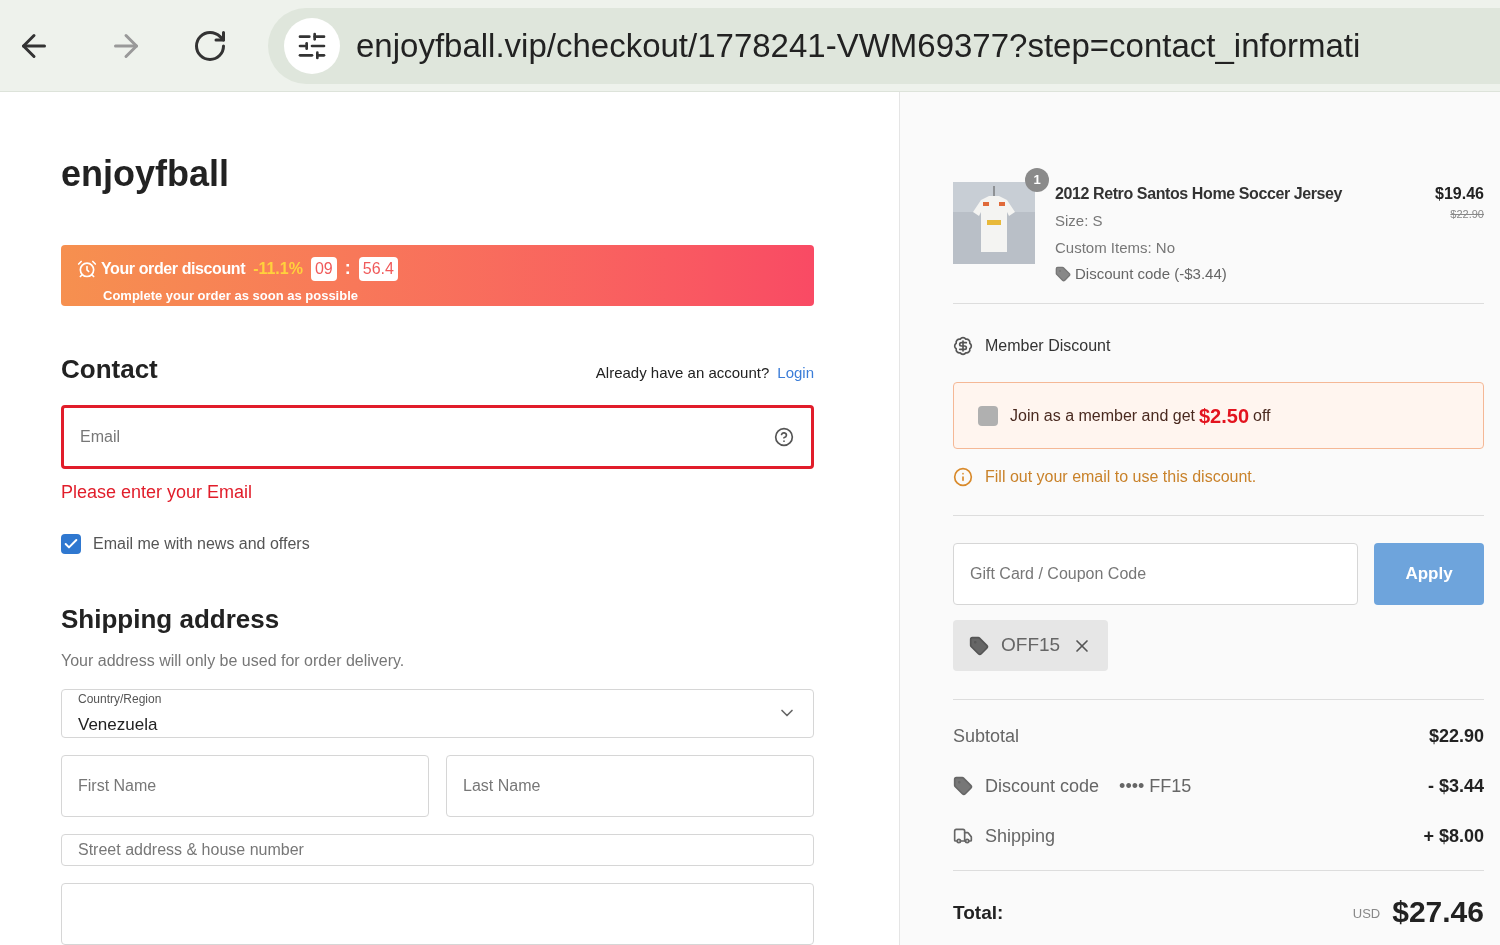 The width and height of the screenshot is (1500, 945). Describe the element at coordinates (1438, 912) in the screenshot. I see `total-value: $27.46` at that location.